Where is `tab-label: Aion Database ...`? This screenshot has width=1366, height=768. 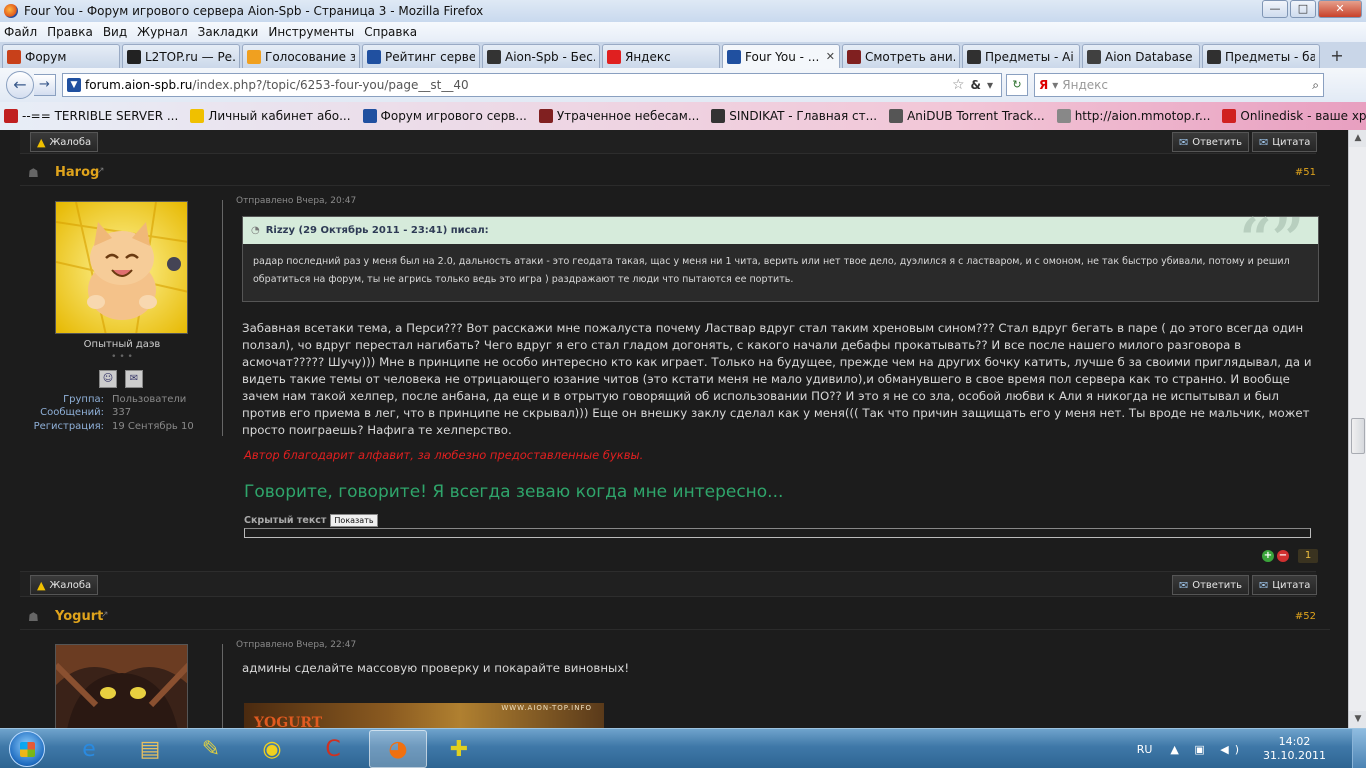
tab-label: Aion Database ... is located at coordinates (1150, 56).